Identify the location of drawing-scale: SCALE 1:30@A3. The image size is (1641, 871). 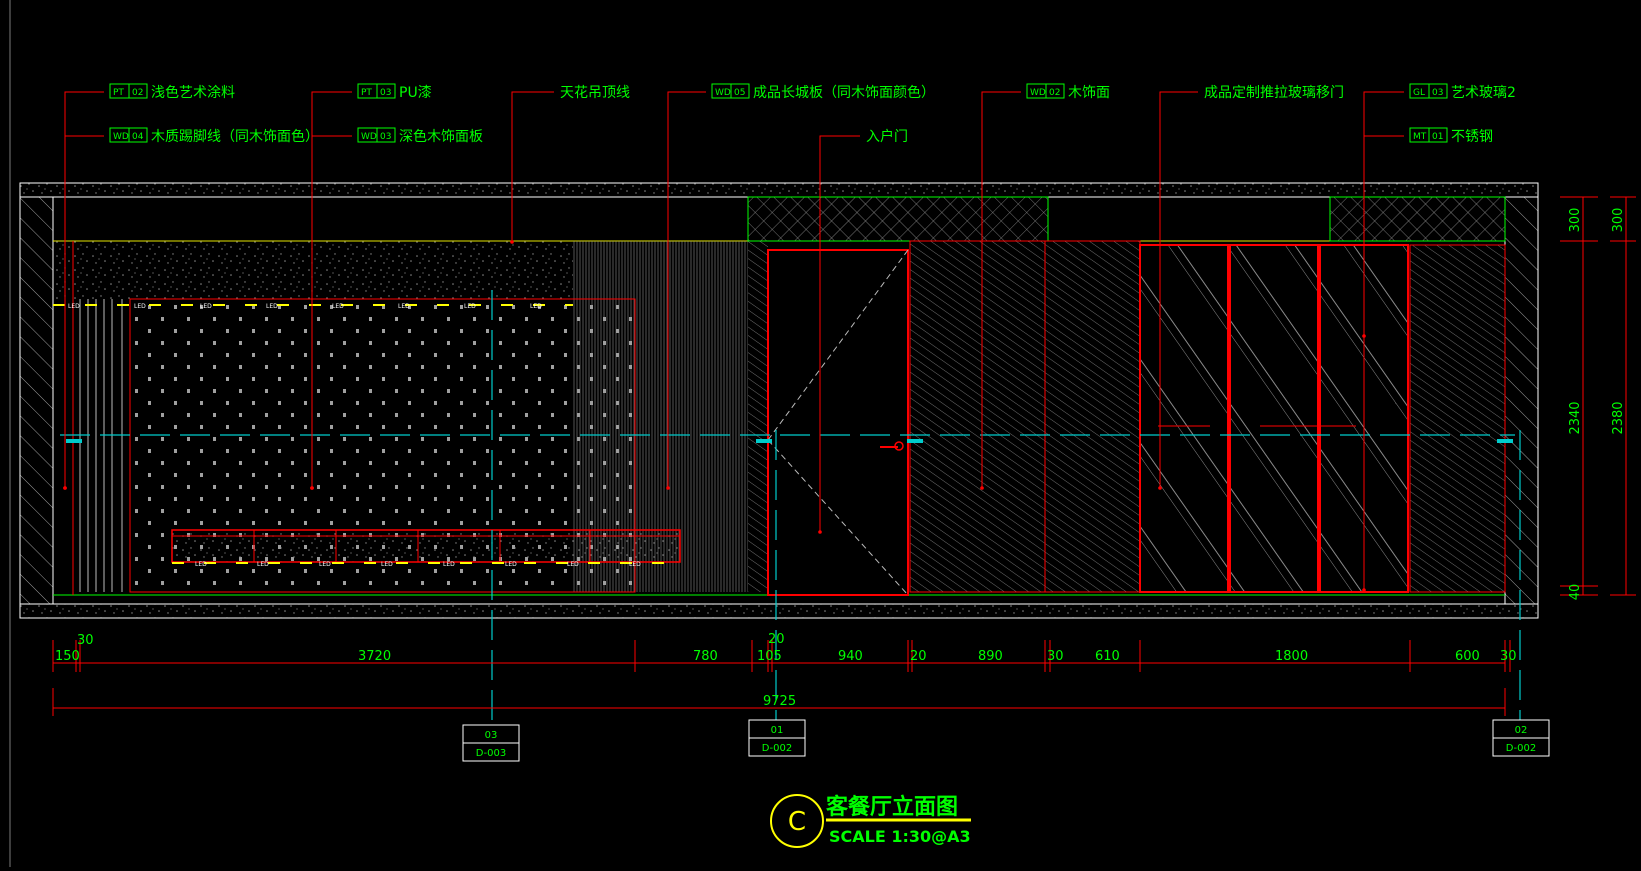
(900, 836).